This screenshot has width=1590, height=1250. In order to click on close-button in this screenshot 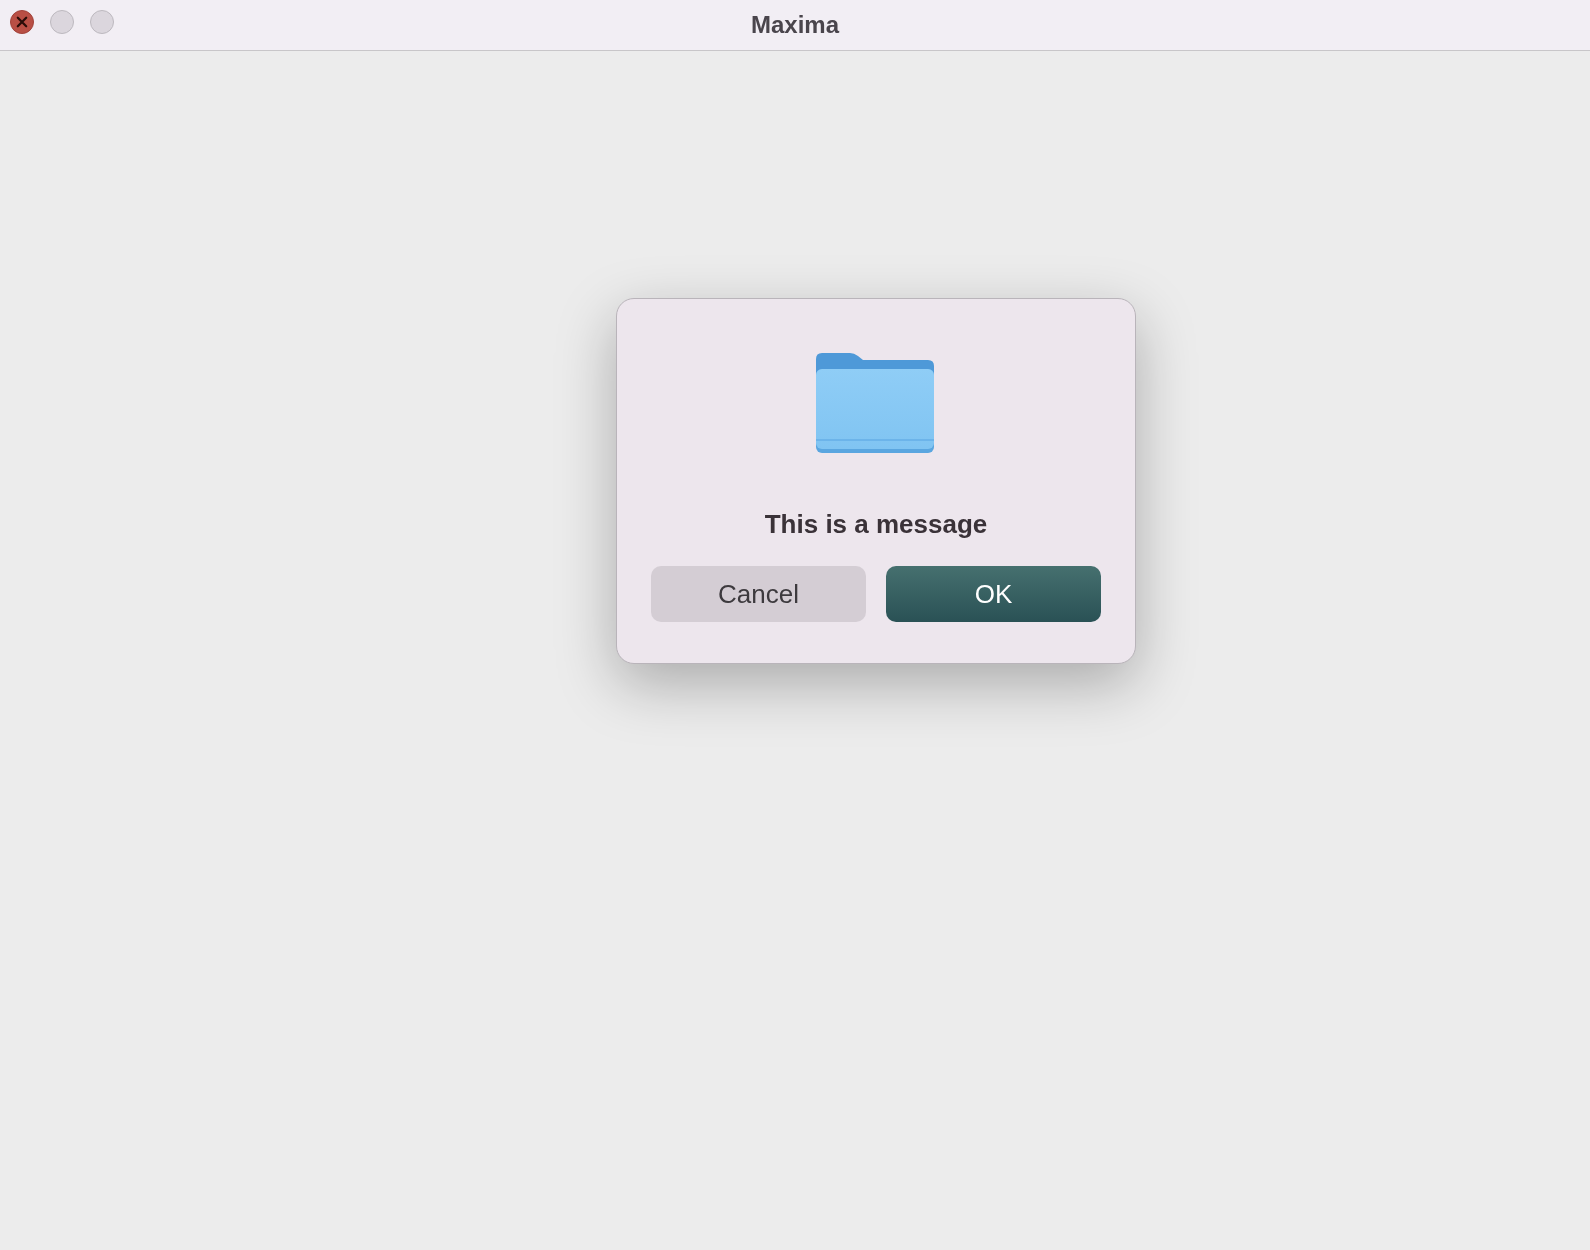, I will do `click(22, 22)`.